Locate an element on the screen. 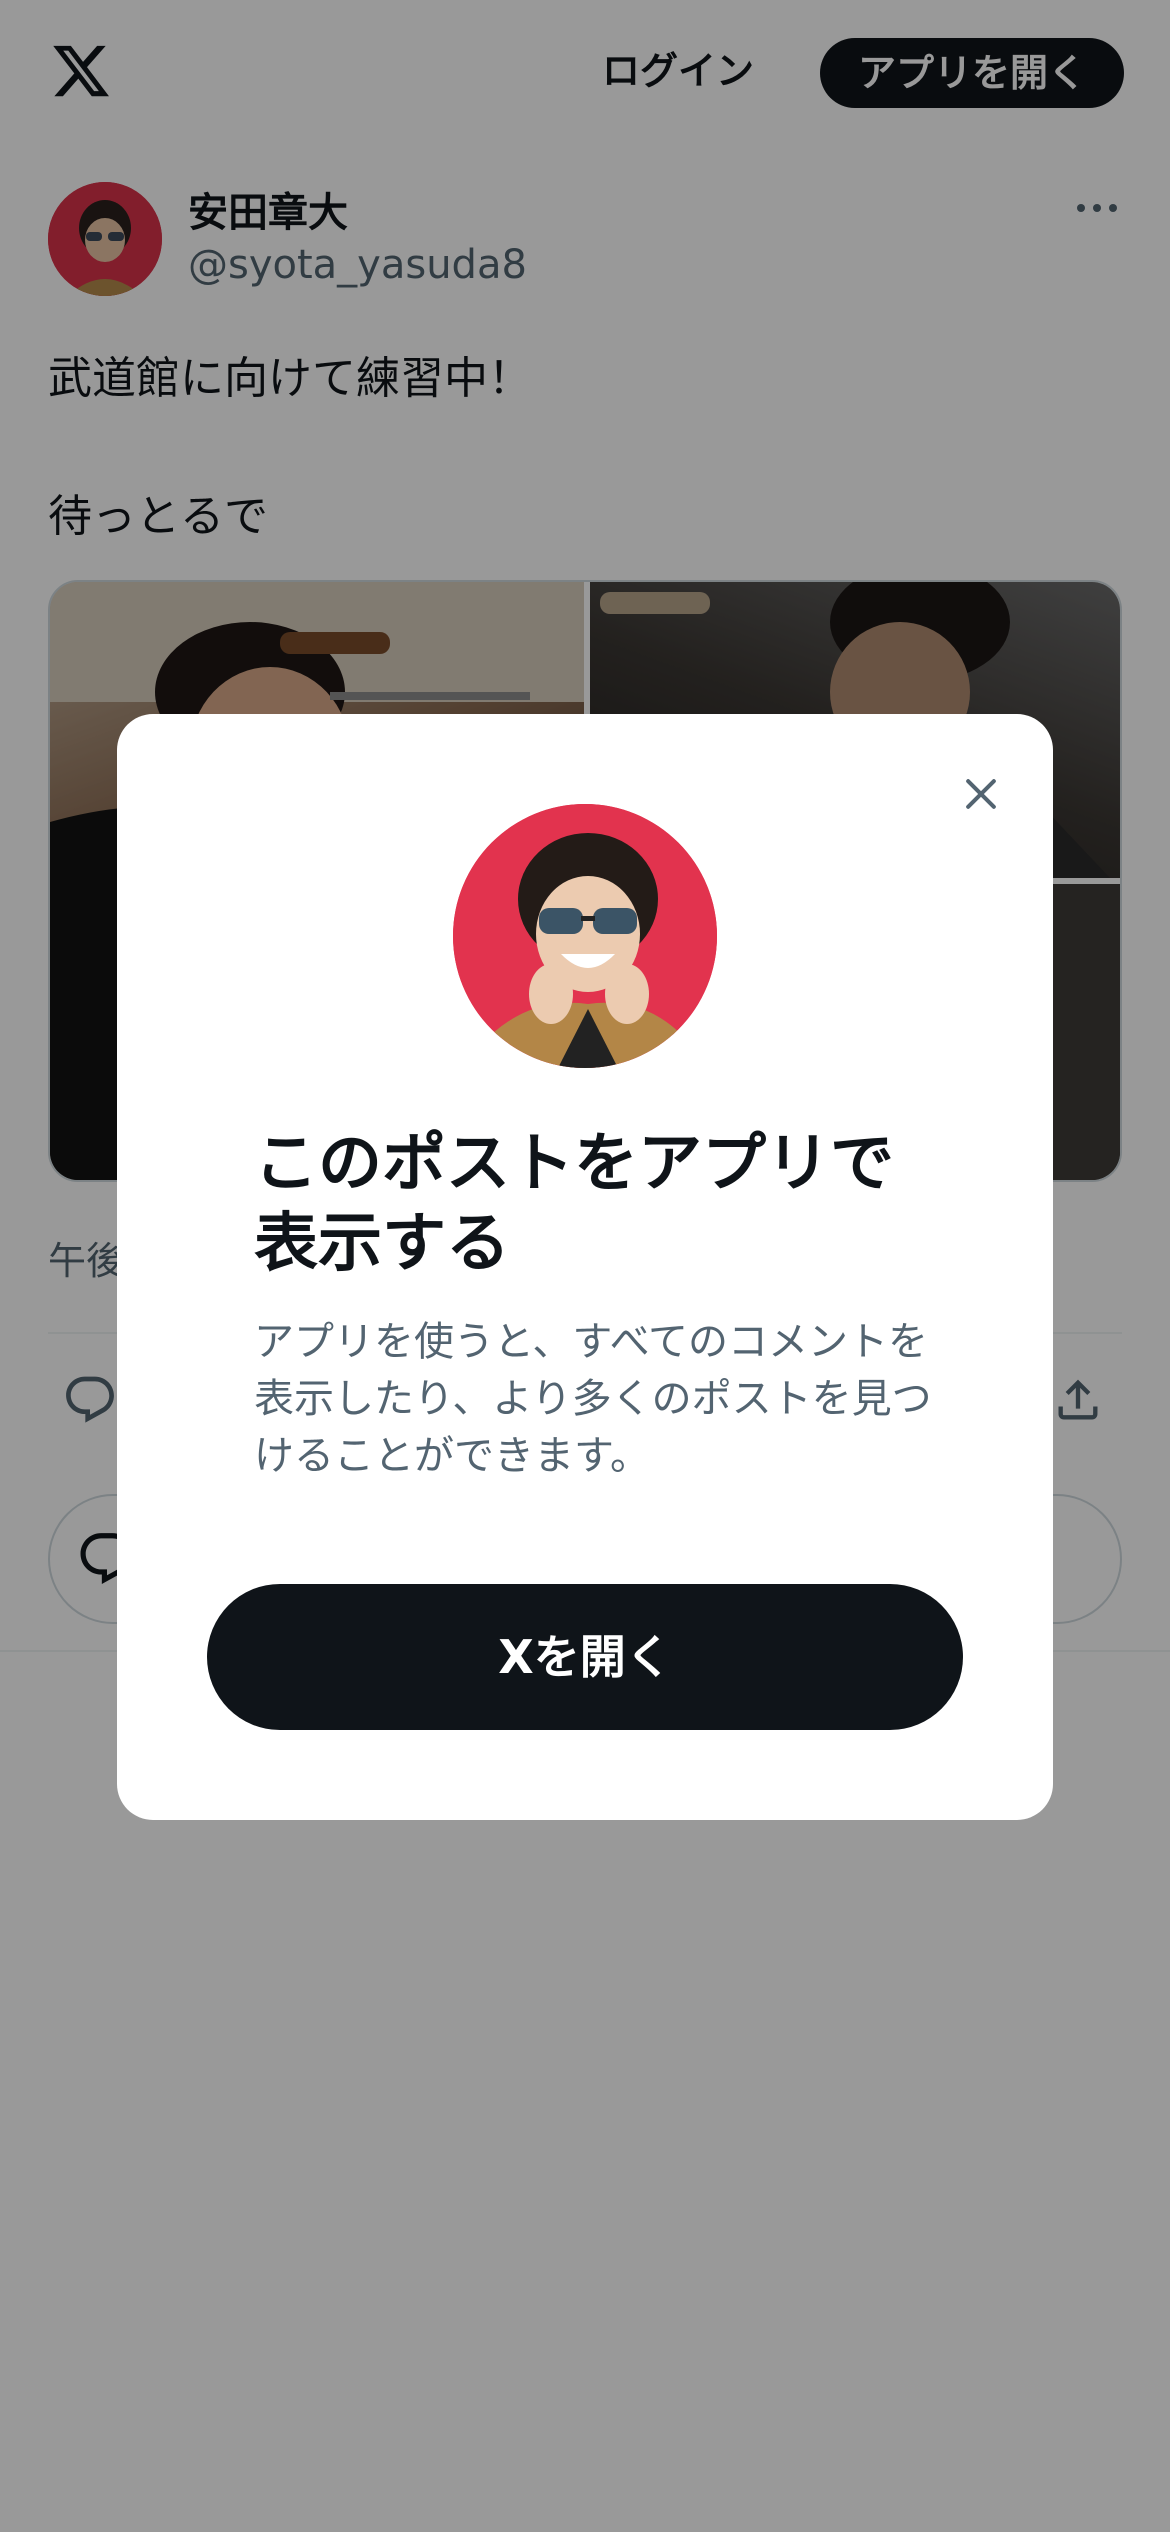  close-button is located at coordinates (981, 794).